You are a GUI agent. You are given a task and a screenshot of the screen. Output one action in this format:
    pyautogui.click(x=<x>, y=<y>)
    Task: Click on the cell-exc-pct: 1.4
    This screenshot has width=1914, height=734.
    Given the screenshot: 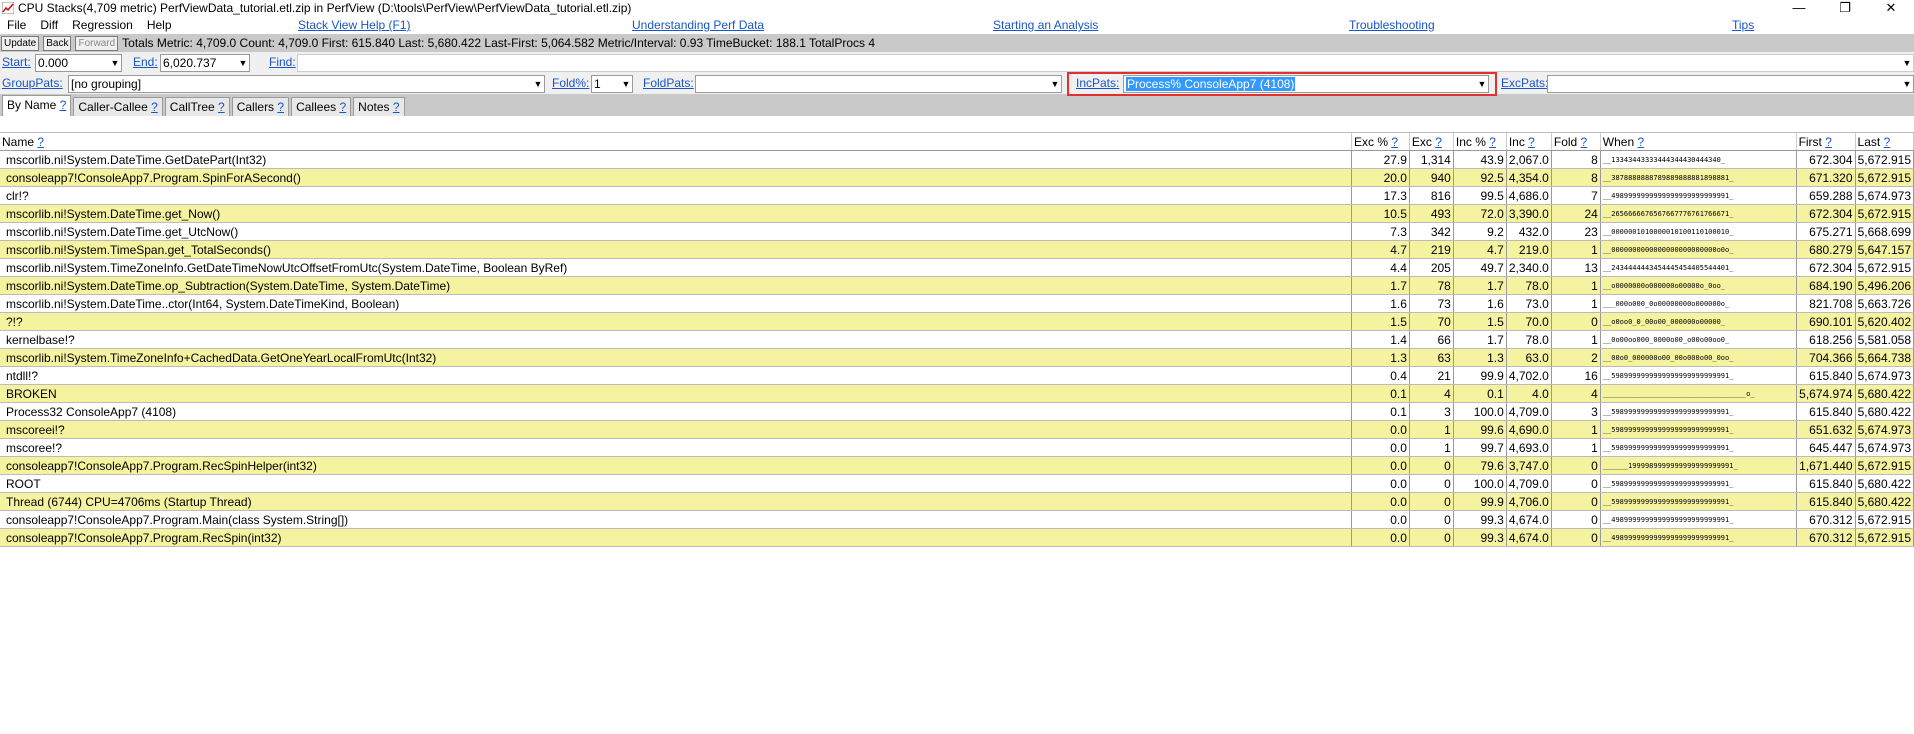 What is the action you would take?
    pyautogui.click(x=1380, y=339)
    